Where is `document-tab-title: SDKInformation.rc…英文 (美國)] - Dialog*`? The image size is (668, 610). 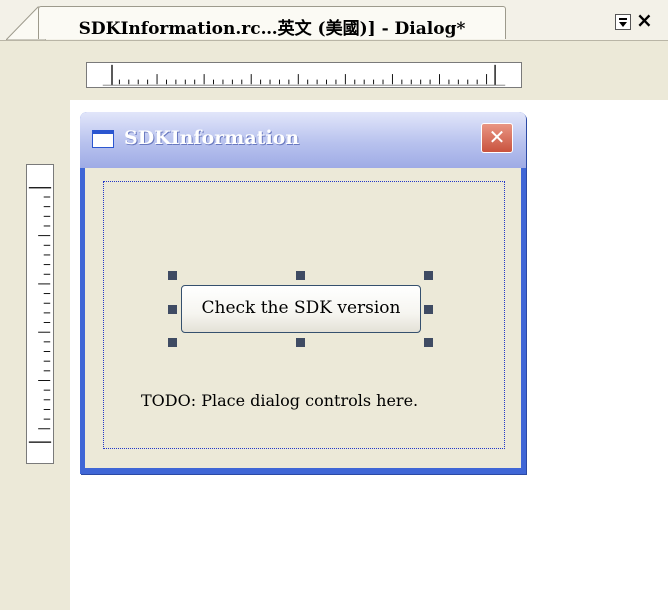 document-tab-title: SDKInformation.rc…英文 (美國)] - Dialog* is located at coordinates (272, 29).